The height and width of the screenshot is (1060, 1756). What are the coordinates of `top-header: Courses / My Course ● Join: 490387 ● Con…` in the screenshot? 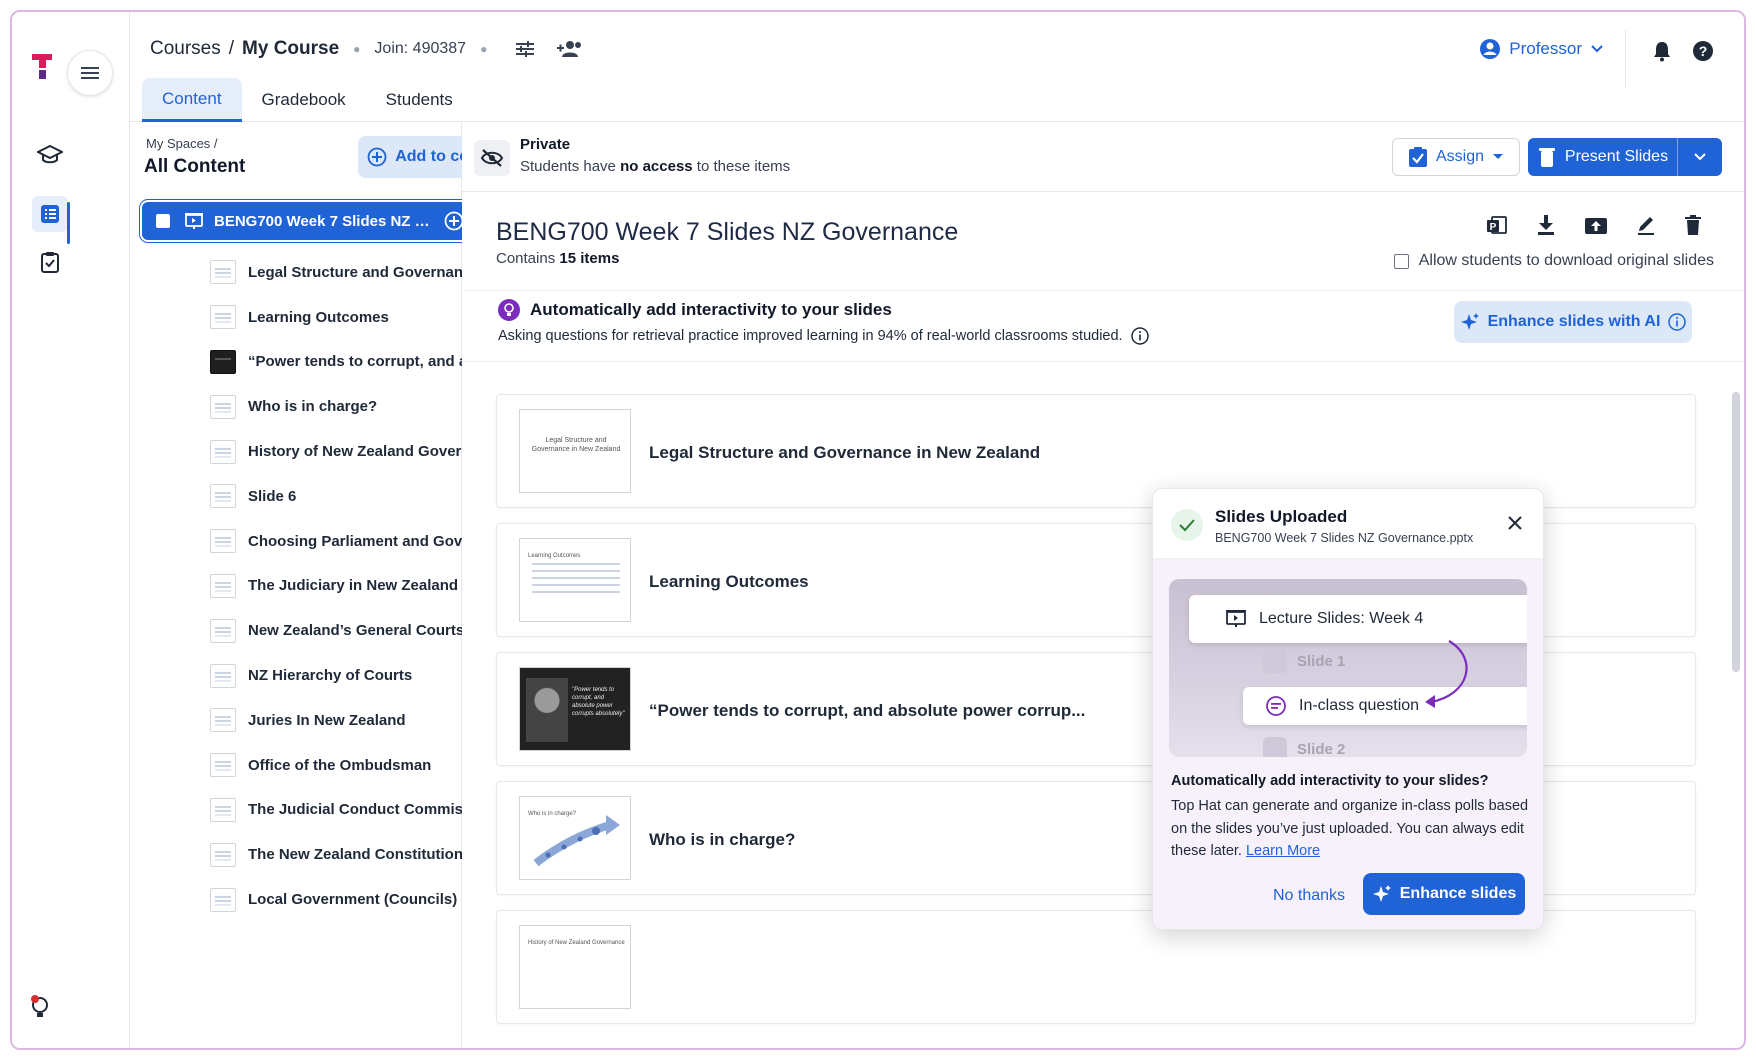 It's located at (937, 67).